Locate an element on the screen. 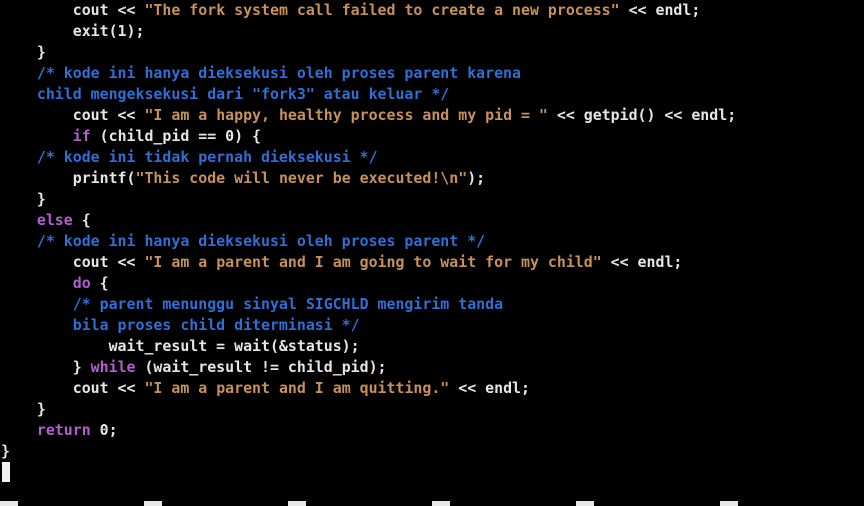 This screenshot has width=864, height=506. code-line: exit(1); is located at coordinates (73, 31).